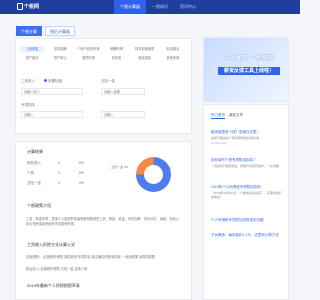  I want to click on radio-yes-label: 无需社保, so click(55, 81).